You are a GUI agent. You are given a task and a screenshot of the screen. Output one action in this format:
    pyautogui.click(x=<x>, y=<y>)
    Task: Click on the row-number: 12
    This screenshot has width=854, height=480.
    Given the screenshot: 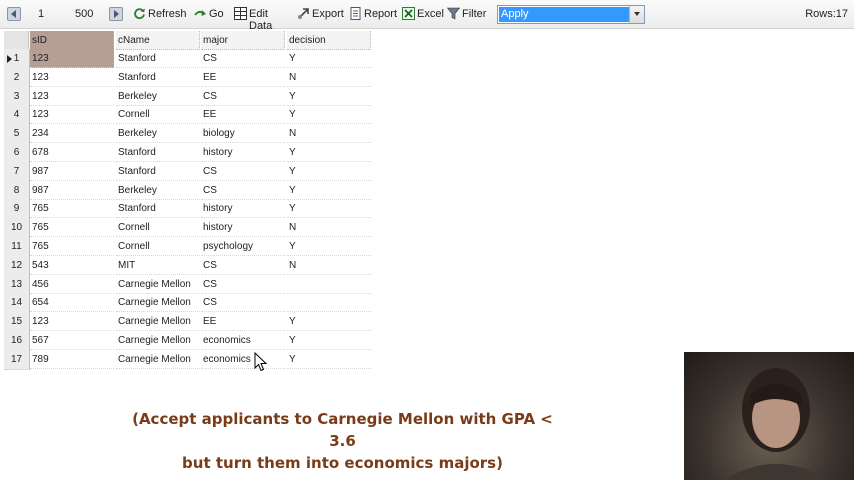 What is the action you would take?
    pyautogui.click(x=17, y=265)
    